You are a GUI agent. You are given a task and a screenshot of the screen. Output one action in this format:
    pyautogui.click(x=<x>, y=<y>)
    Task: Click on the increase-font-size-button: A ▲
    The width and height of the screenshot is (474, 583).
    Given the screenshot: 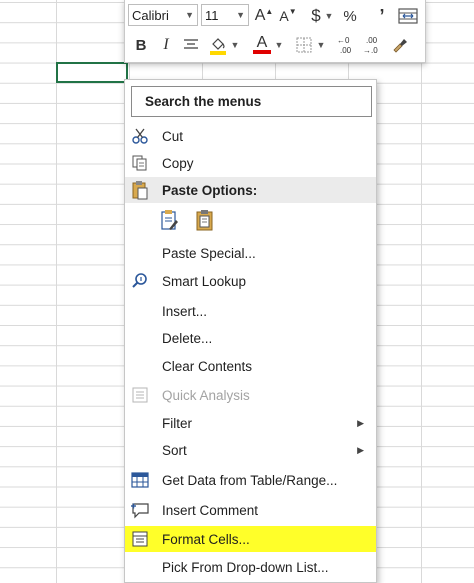 What is the action you would take?
    pyautogui.click(x=264, y=16)
    